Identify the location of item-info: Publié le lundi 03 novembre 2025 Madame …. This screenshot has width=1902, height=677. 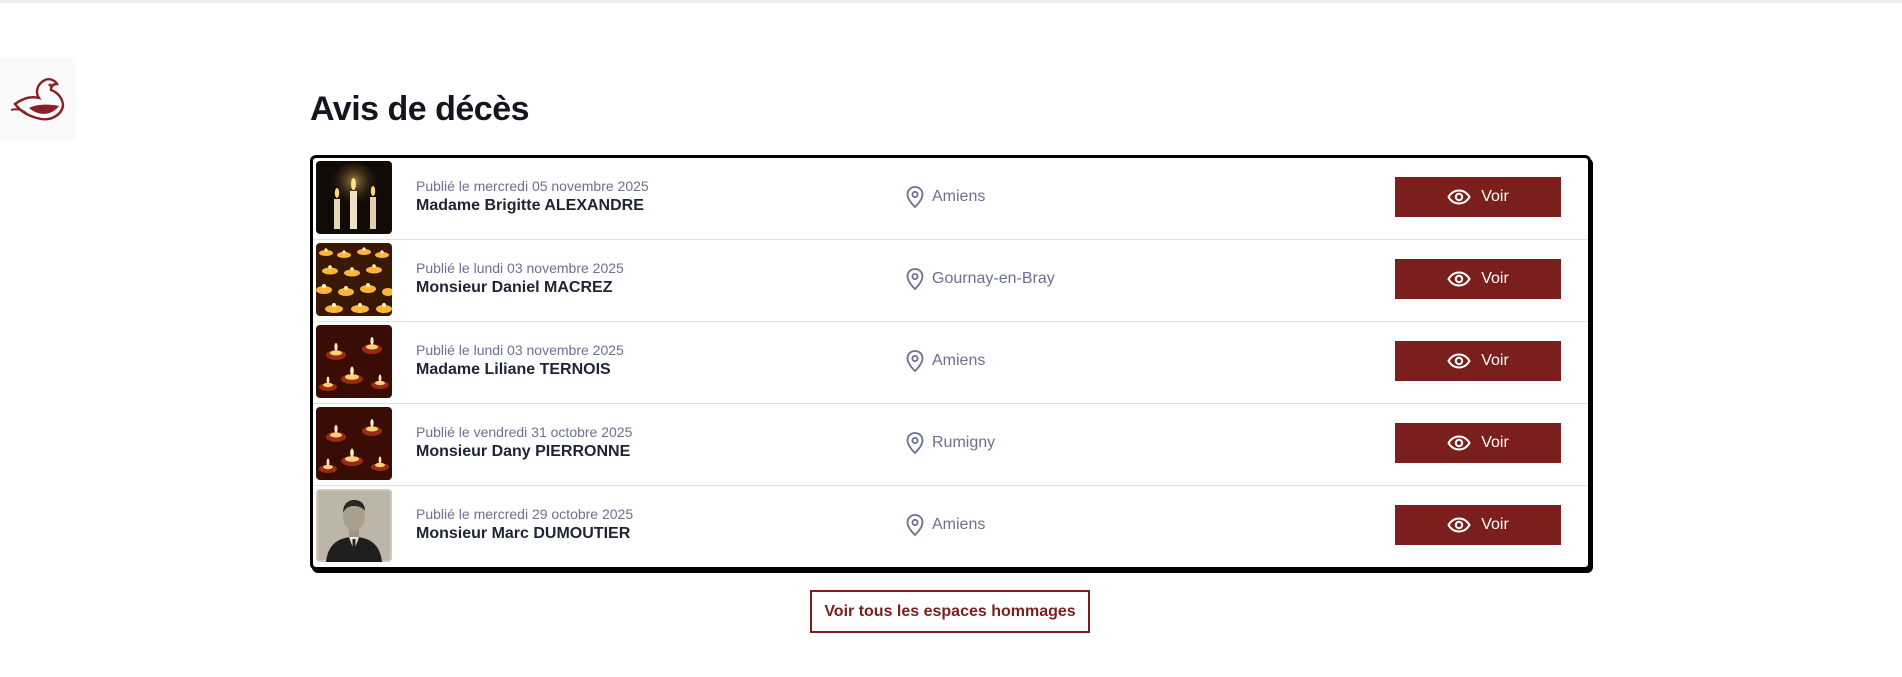
(520, 361).